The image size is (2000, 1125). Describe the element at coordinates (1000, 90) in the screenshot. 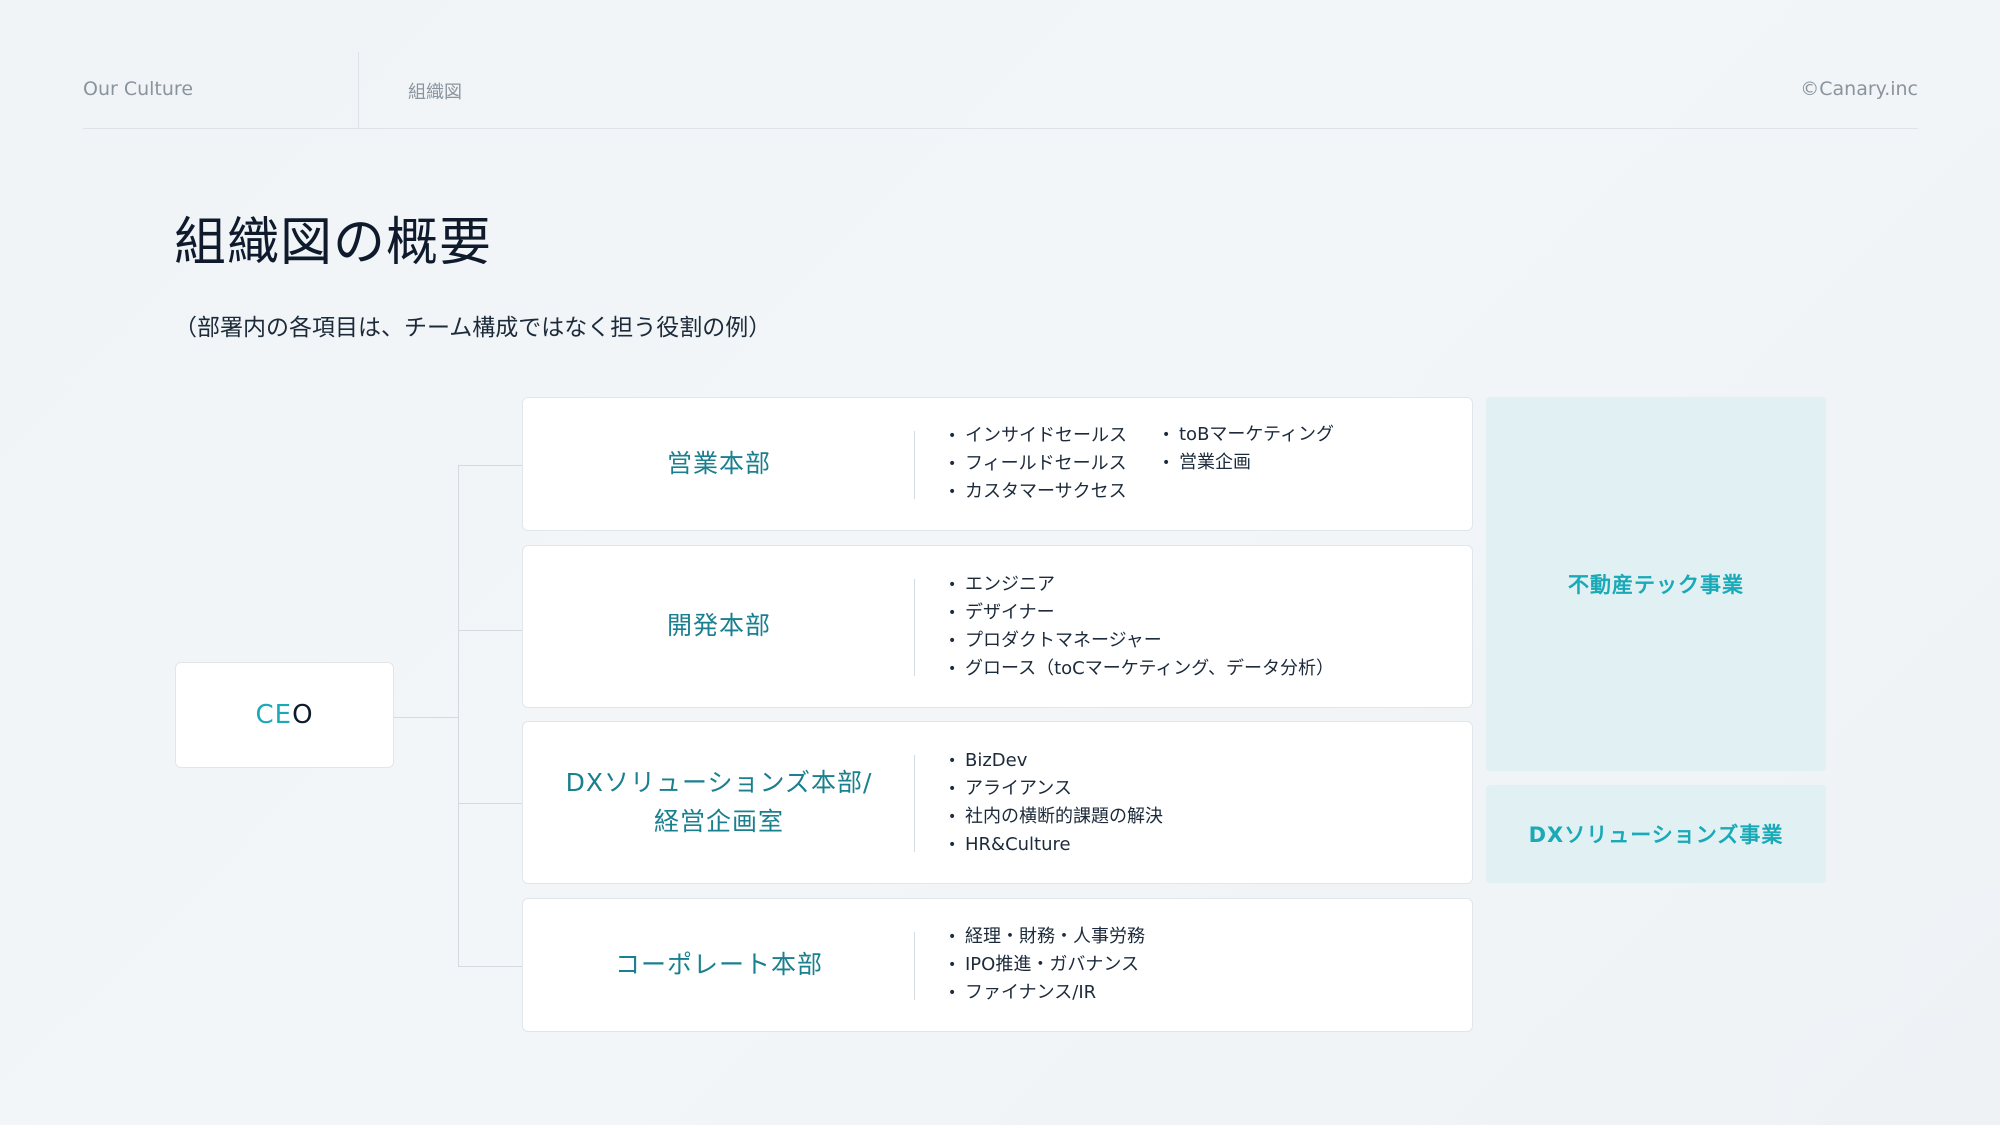

I see `header: Our Culture 組織図 ©Canary.inc` at that location.